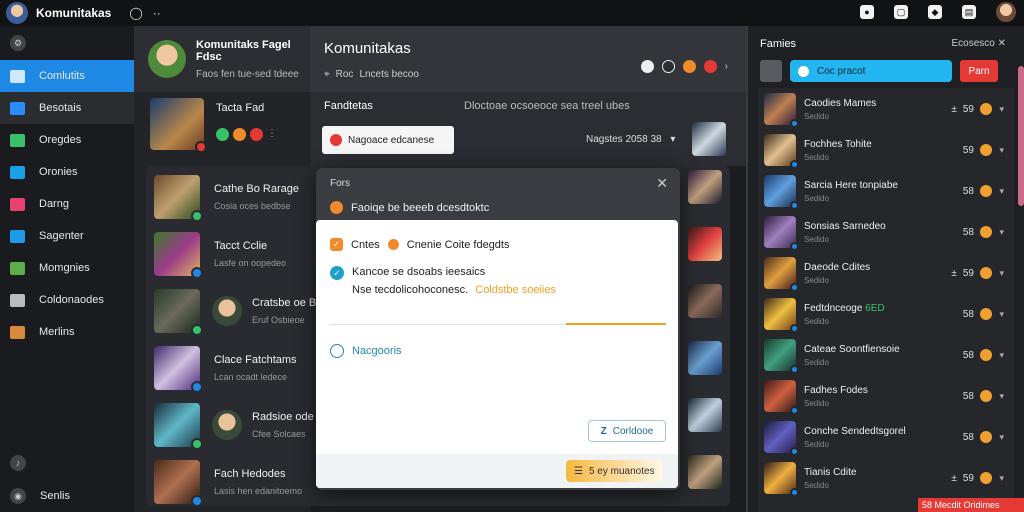 This screenshot has width=1024, height=512. I want to click on game-list-item: Conche Sendedtsgorel Sedido 58 ▾, so click(886, 437).